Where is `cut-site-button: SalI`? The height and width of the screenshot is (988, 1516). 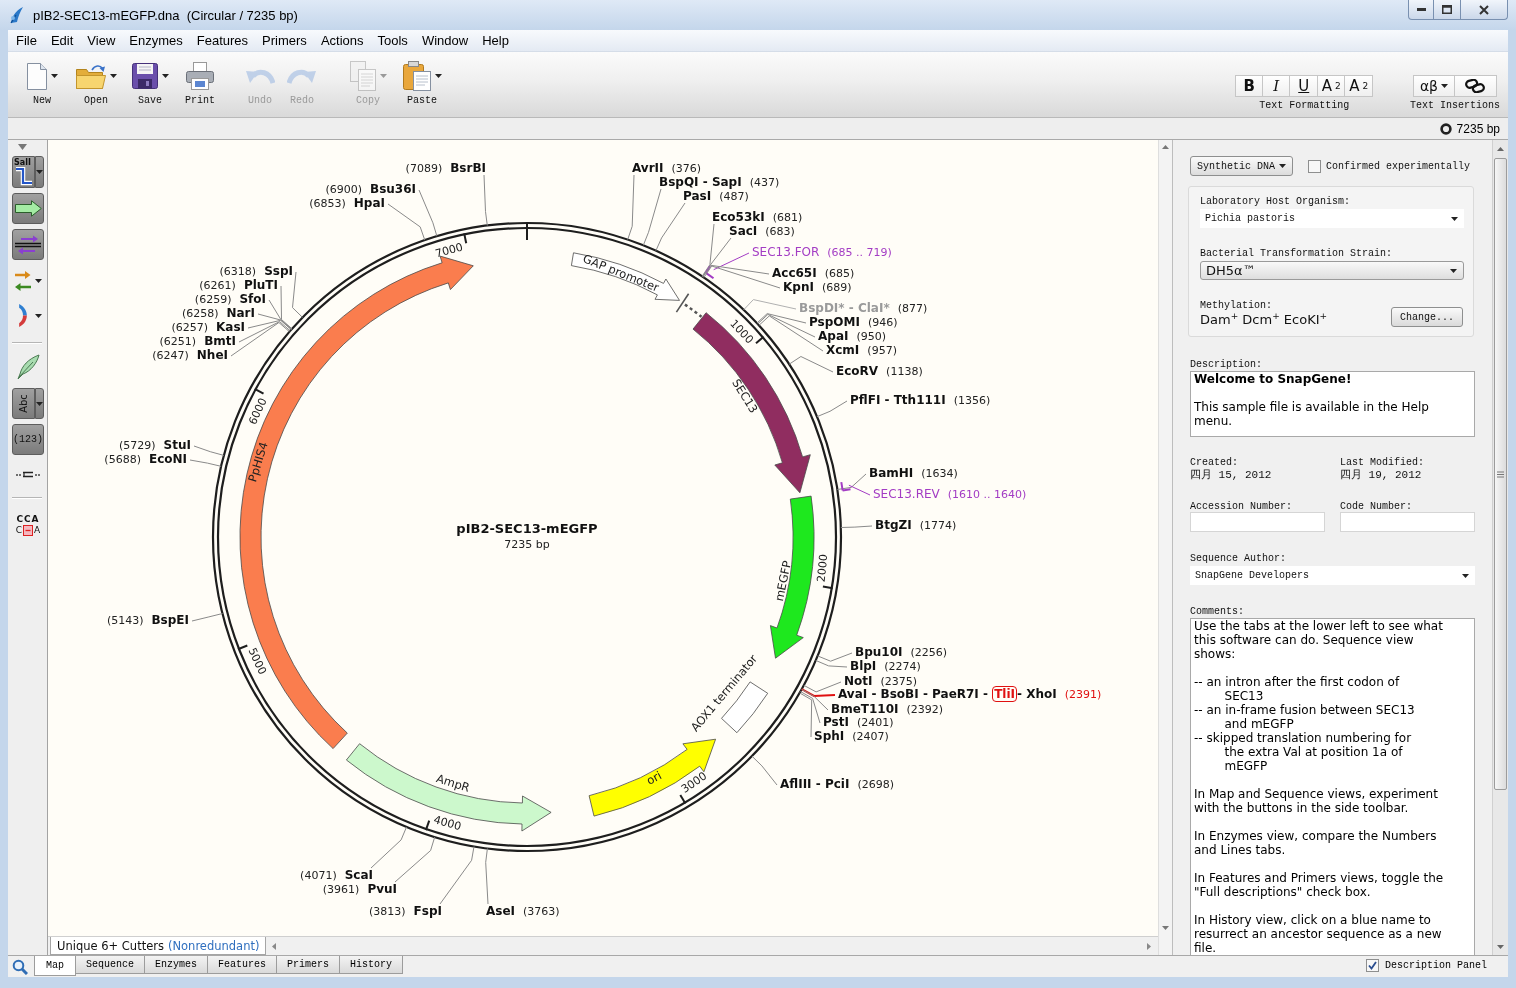
cut-site-button: SalI is located at coordinates (23, 172).